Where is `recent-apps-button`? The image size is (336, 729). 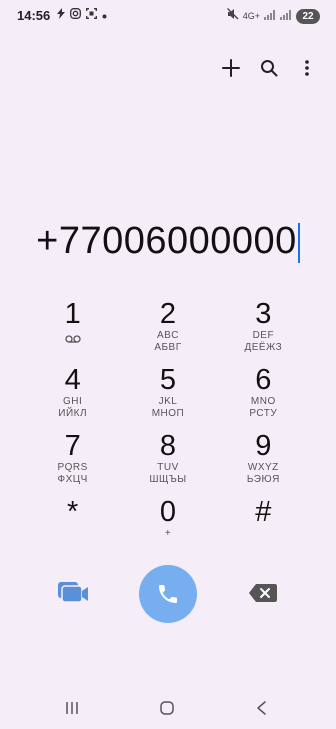
recent-apps-button is located at coordinates (72, 710).